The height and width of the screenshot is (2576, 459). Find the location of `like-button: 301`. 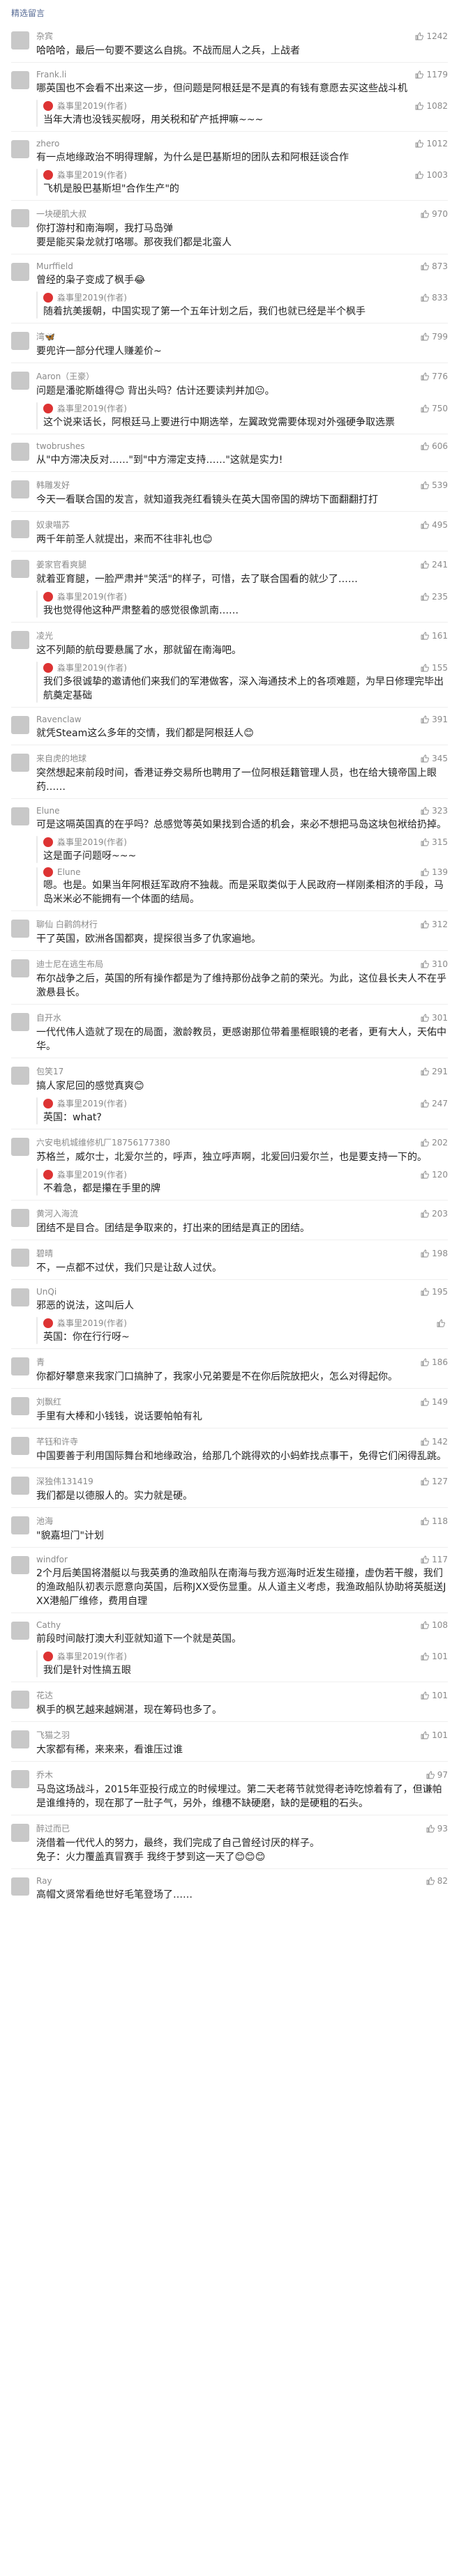

like-button: 301 is located at coordinates (434, 1018).